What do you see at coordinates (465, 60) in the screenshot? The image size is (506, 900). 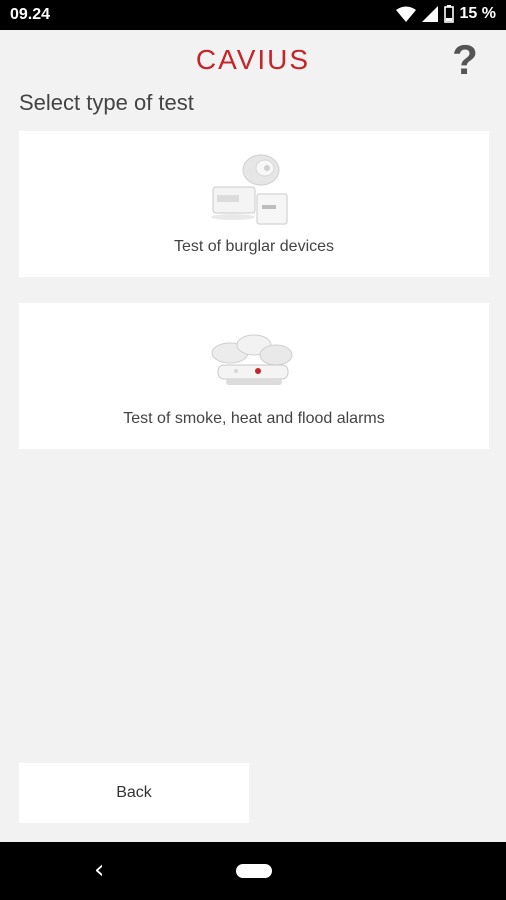 I see `help-button: ?` at bounding box center [465, 60].